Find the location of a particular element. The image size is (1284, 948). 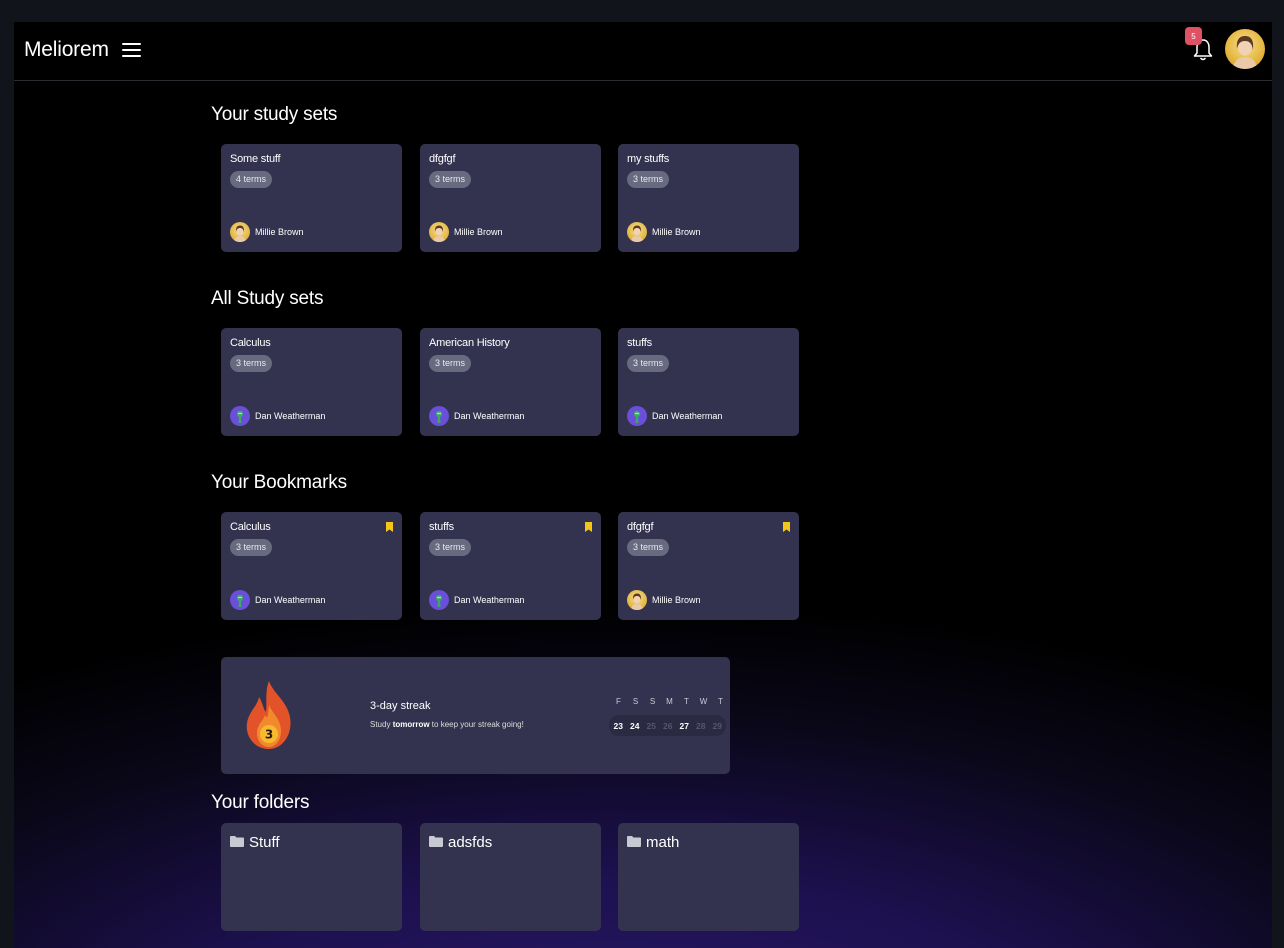

streak-date: 25 is located at coordinates (651, 725).